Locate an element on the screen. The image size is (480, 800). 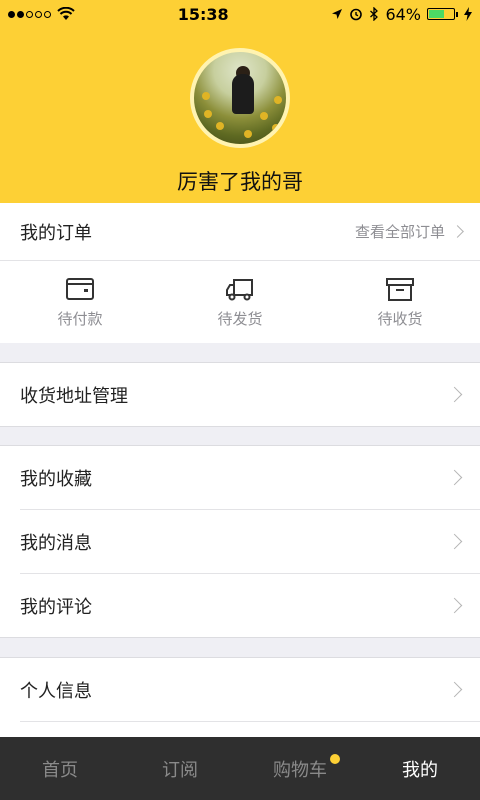
order-pending-payment-label: 待付款 is located at coordinates (80, 319).